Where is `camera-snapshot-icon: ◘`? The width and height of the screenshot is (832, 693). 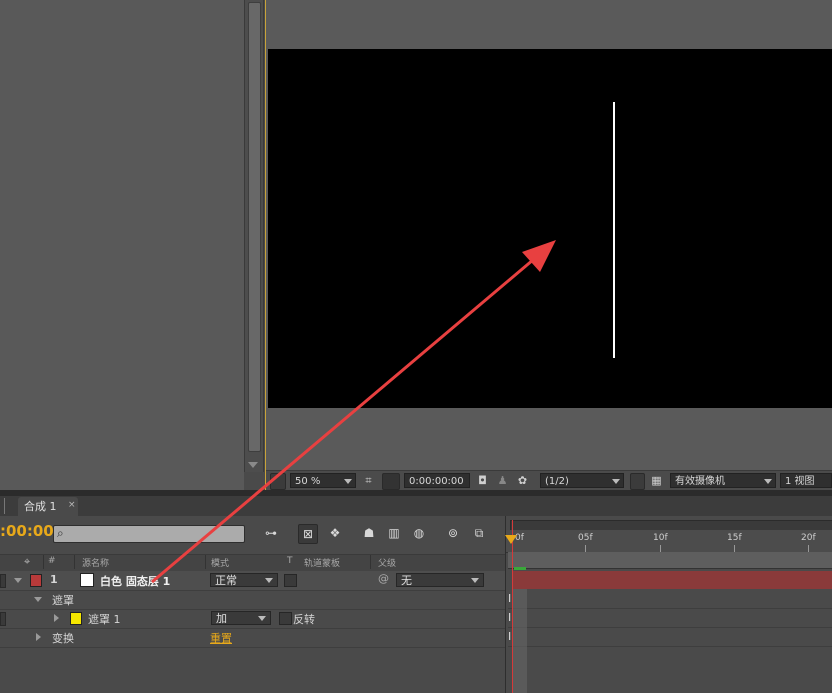
camera-snapshot-icon: ◘ is located at coordinates (482, 480).